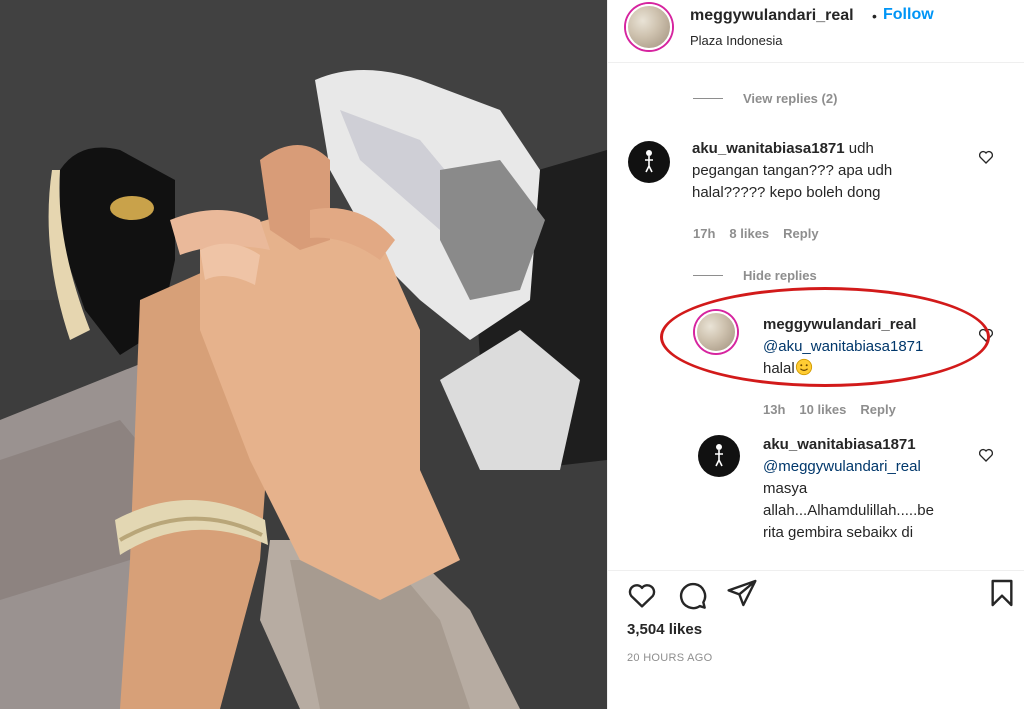 This screenshot has width=1024, height=709. I want to click on reply-mention: @meggywulandari_real, so click(842, 466).